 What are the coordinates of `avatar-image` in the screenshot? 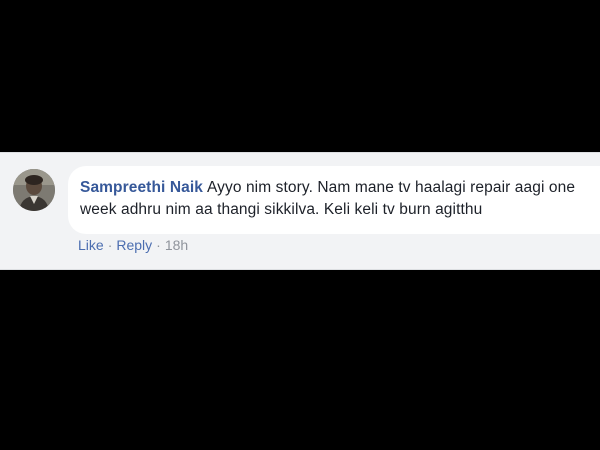 It's located at (34, 190).